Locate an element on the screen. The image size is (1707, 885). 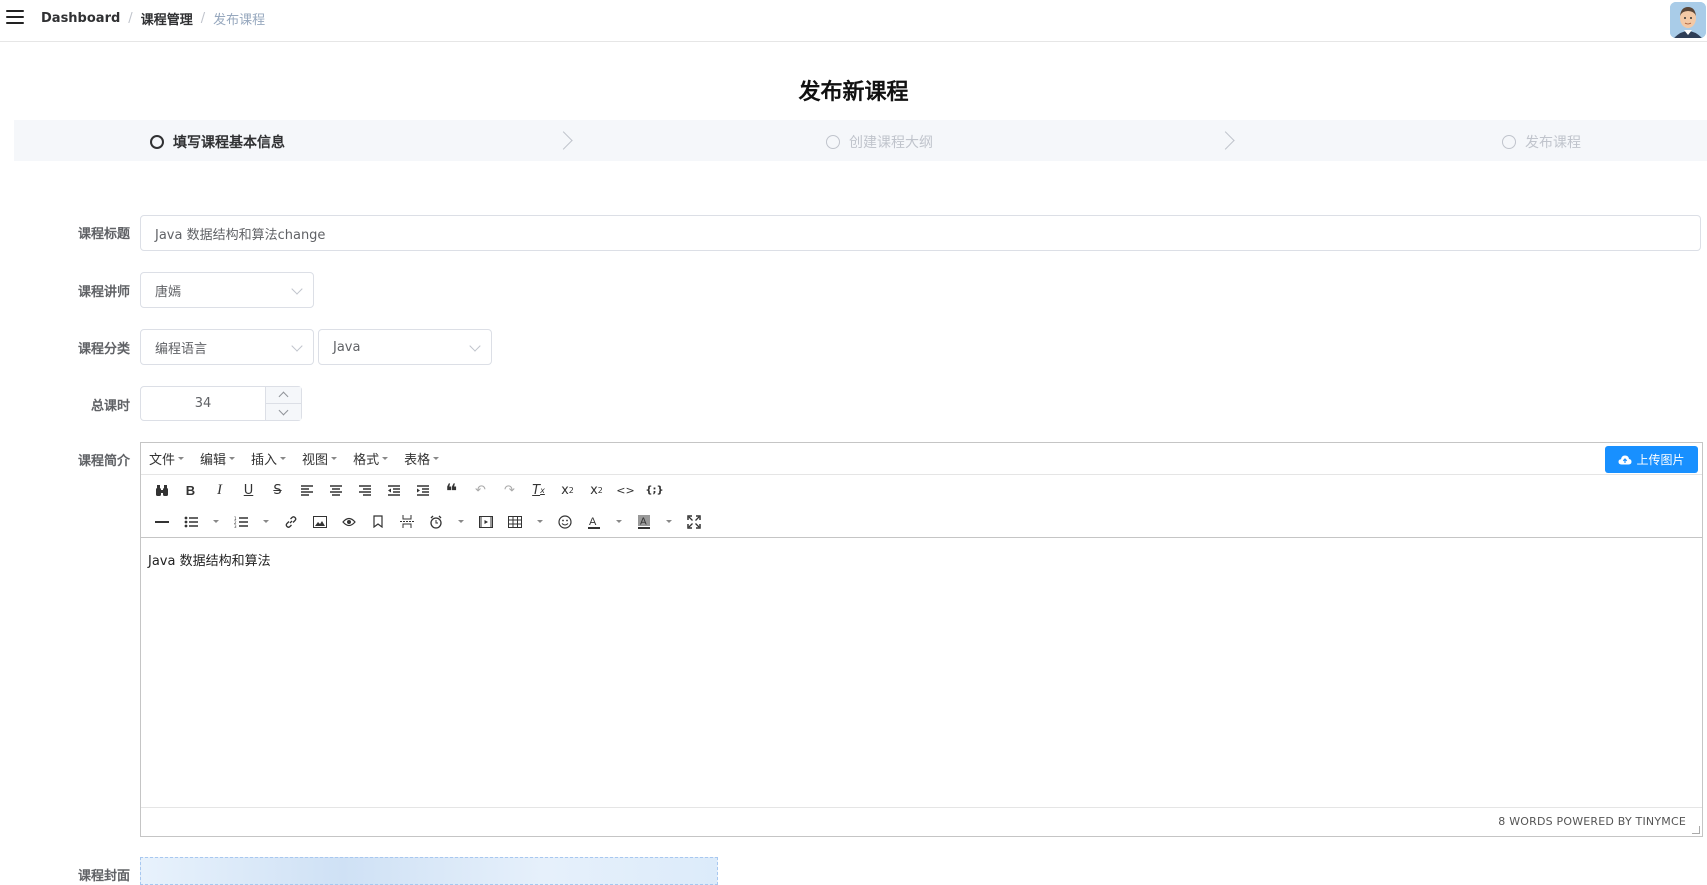
subscript-icon: x2 is located at coordinates (567, 491).